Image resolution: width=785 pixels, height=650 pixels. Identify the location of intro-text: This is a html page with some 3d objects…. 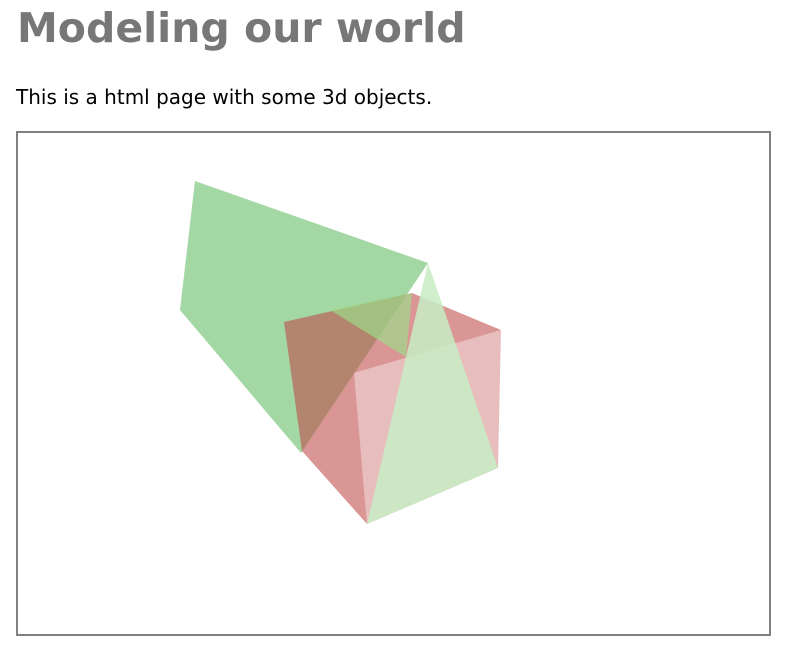
(224, 97).